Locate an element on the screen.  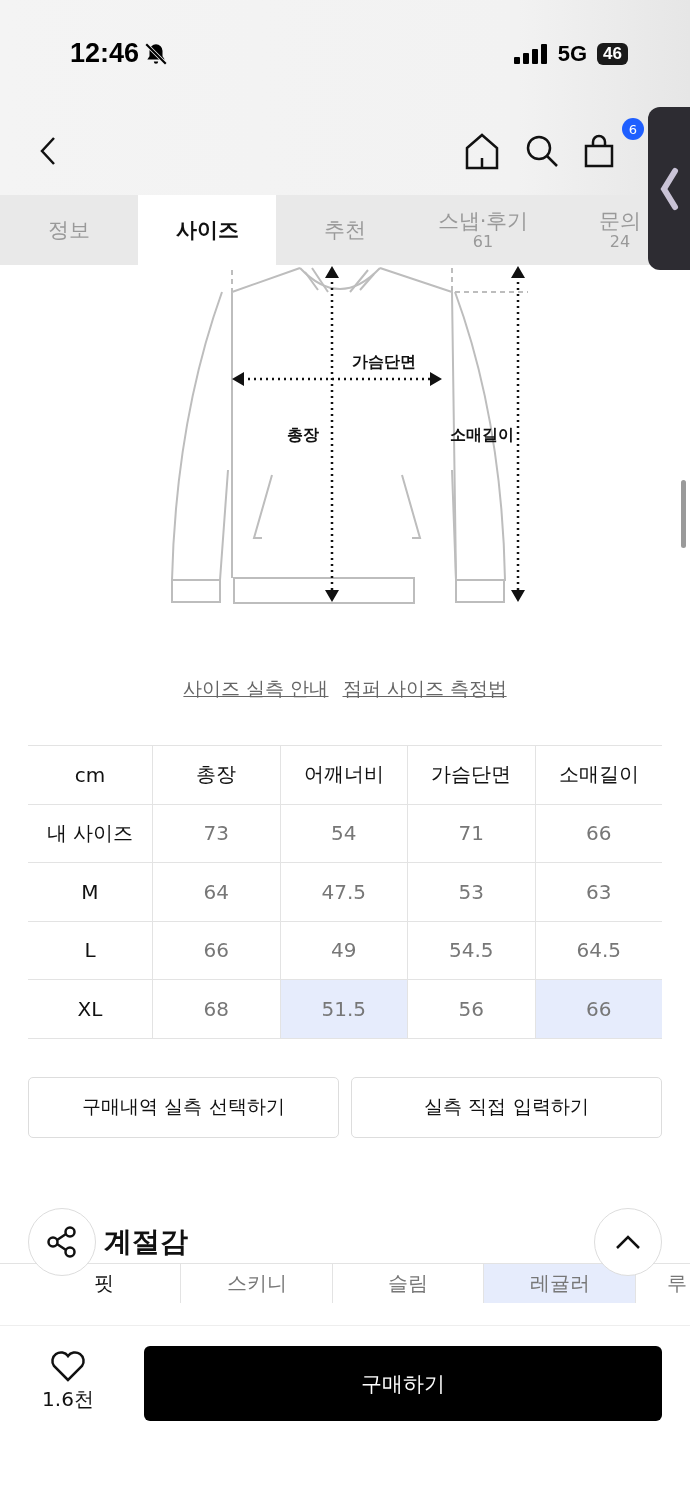
table-cell: 54 is located at coordinates (343, 833).